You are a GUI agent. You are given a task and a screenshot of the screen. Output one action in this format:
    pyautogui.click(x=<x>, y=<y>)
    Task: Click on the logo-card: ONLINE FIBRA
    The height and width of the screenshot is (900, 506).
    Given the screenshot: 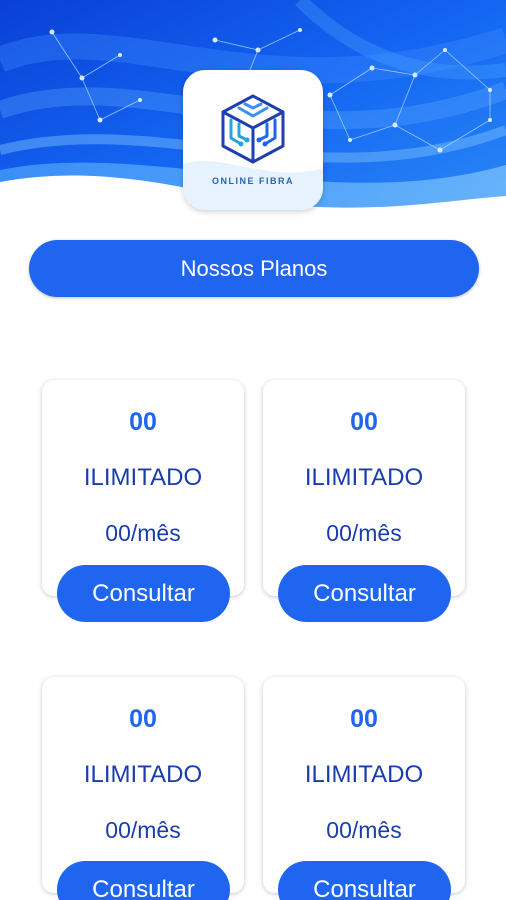 What is the action you would take?
    pyautogui.click(x=253, y=140)
    